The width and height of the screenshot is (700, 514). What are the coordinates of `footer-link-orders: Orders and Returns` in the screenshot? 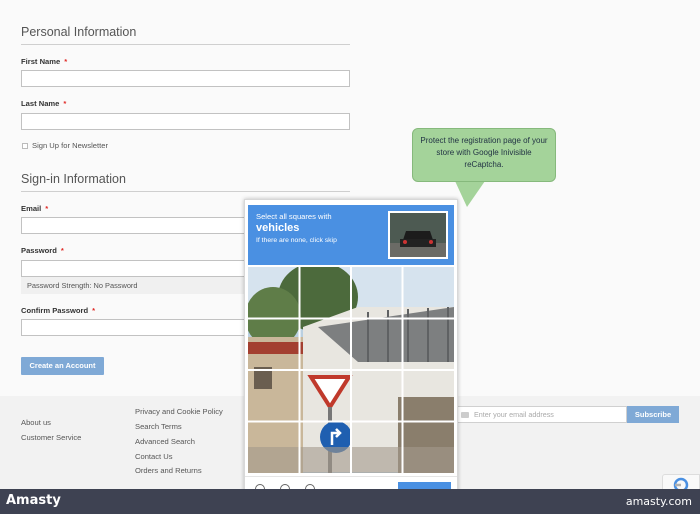 It's located at (168, 470).